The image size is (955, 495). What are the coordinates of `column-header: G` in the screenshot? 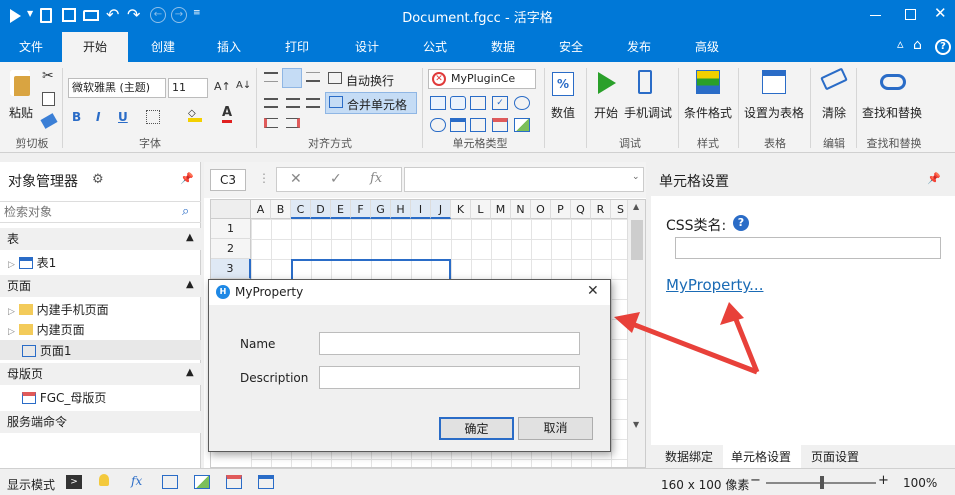 It's located at (381, 209).